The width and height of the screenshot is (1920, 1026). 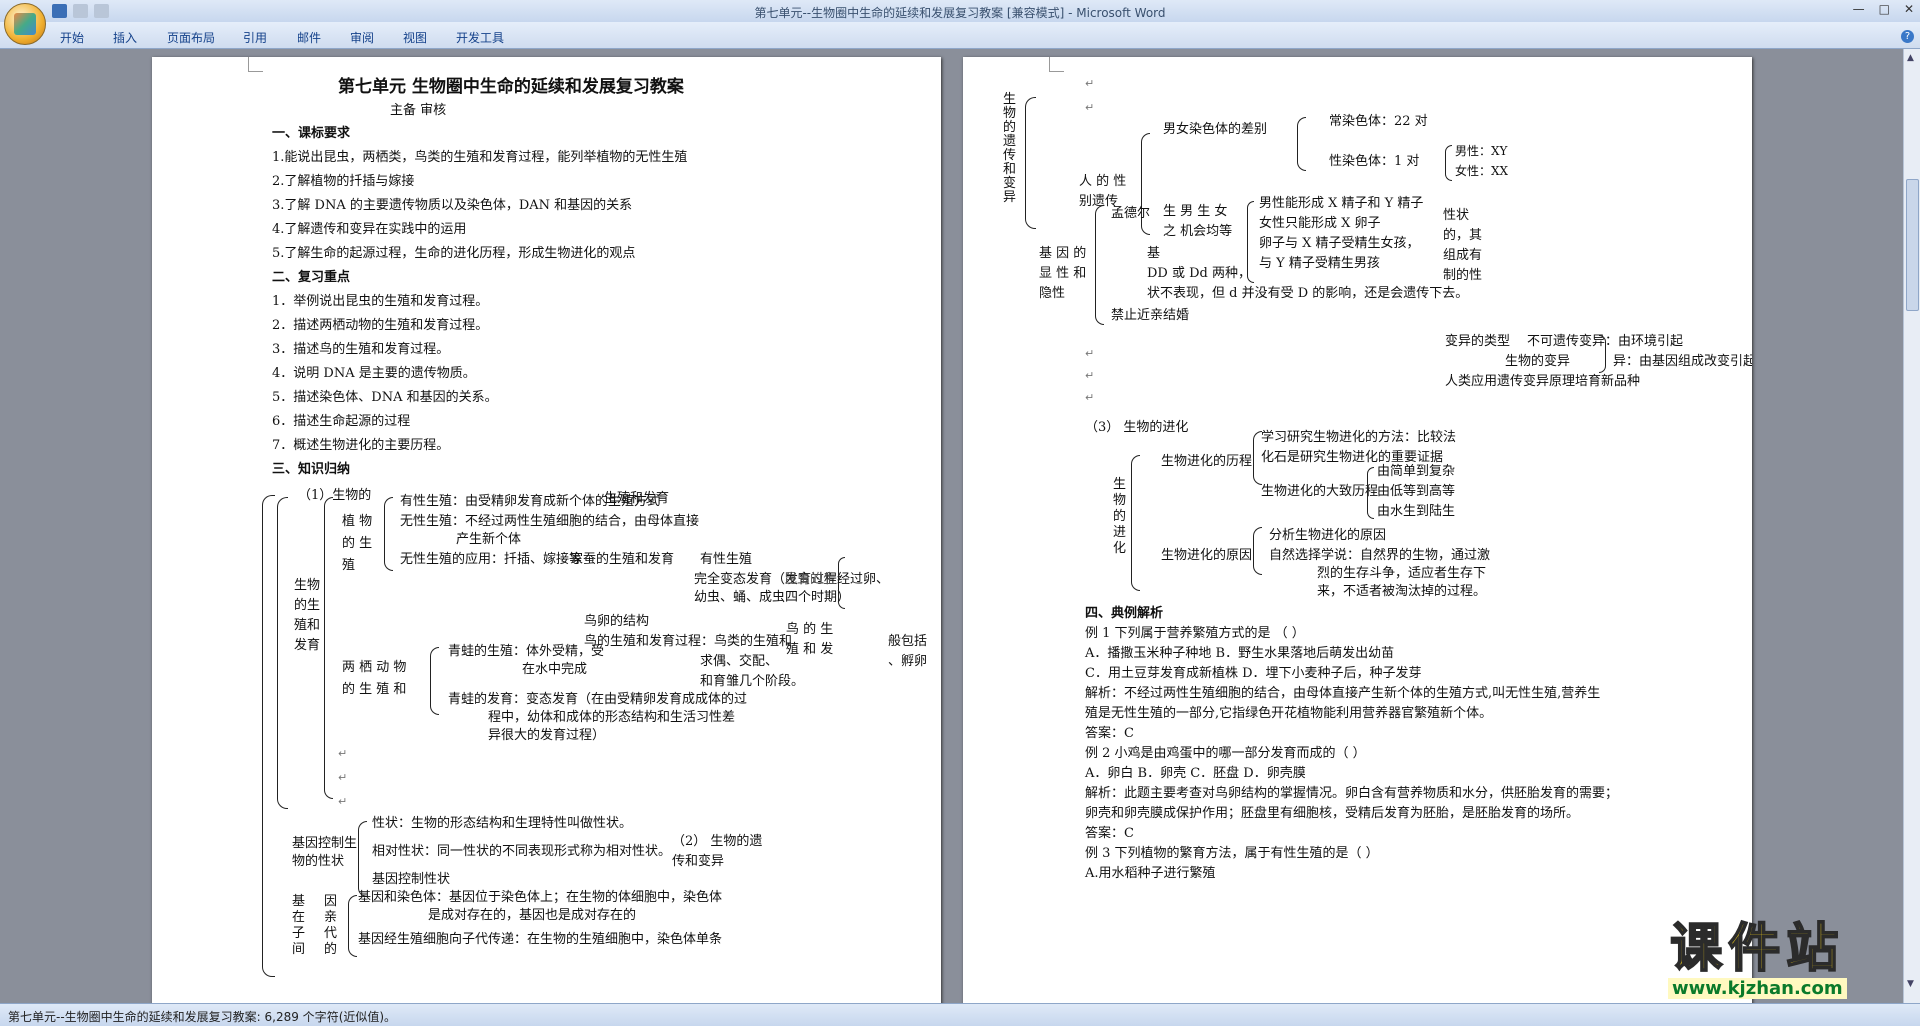 I want to click on map-node: 生物进化的历程, so click(x=1207, y=461).